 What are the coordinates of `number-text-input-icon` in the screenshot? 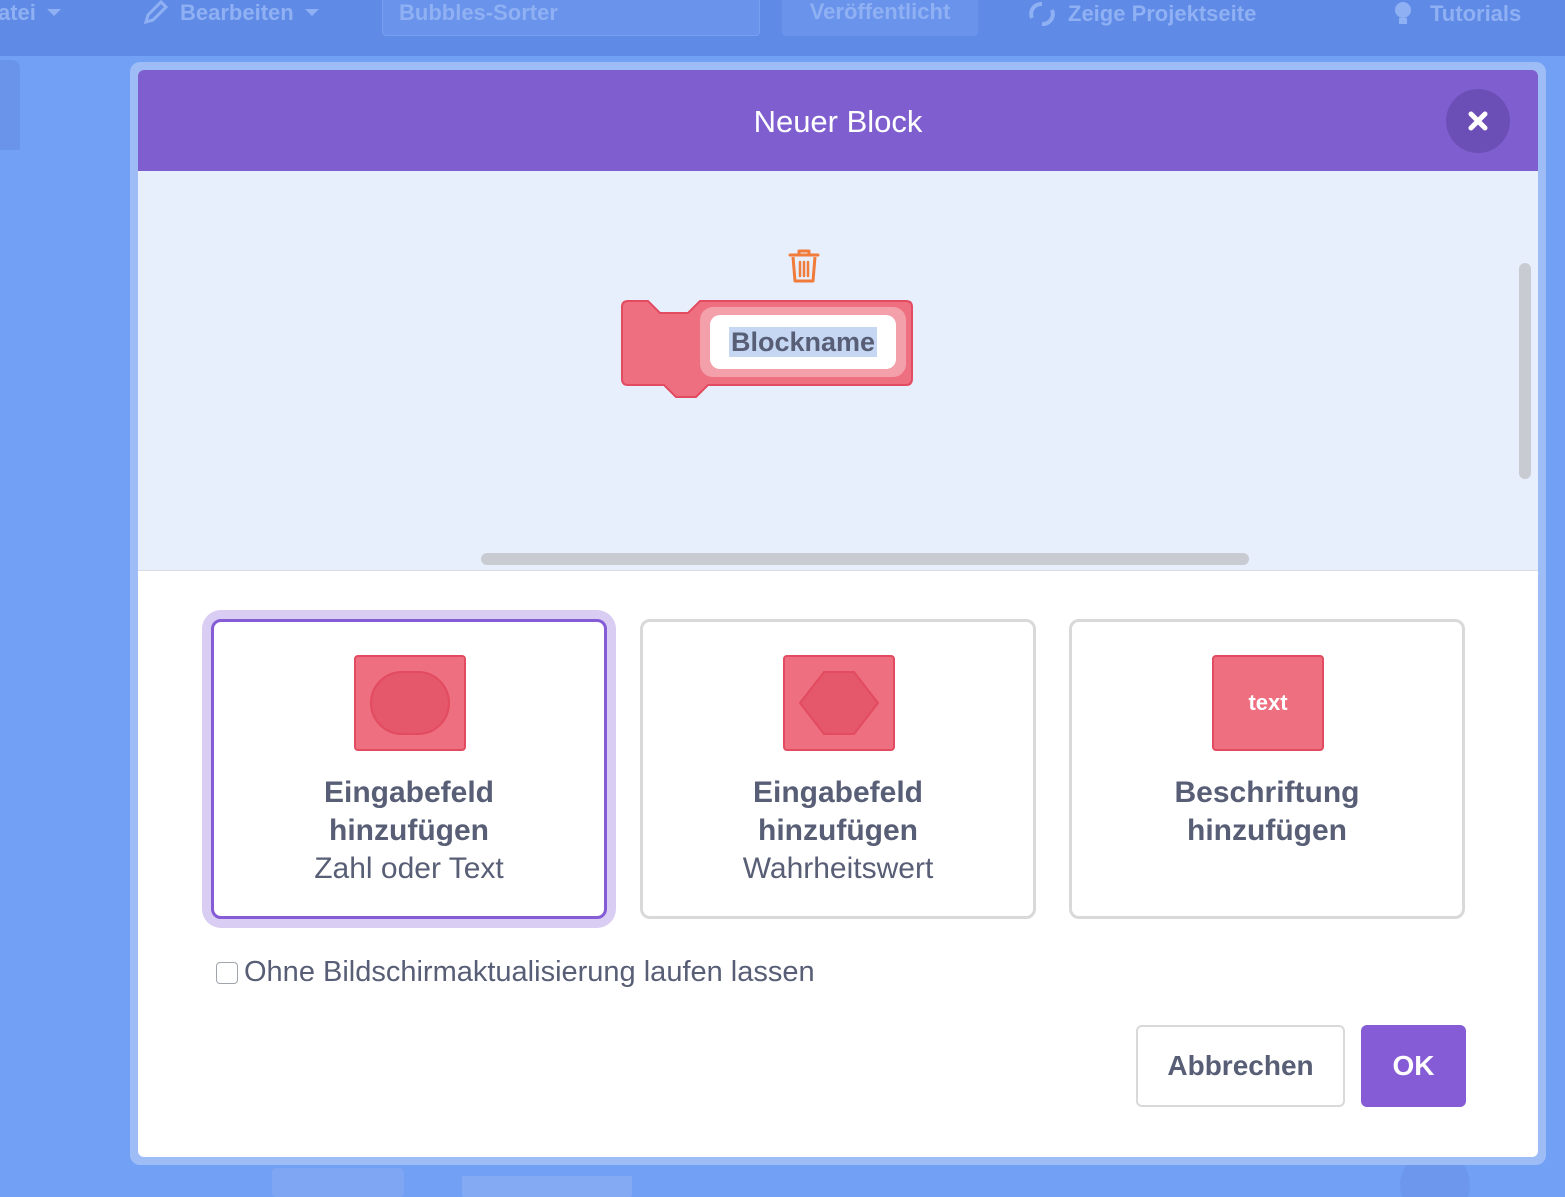 It's located at (410, 703).